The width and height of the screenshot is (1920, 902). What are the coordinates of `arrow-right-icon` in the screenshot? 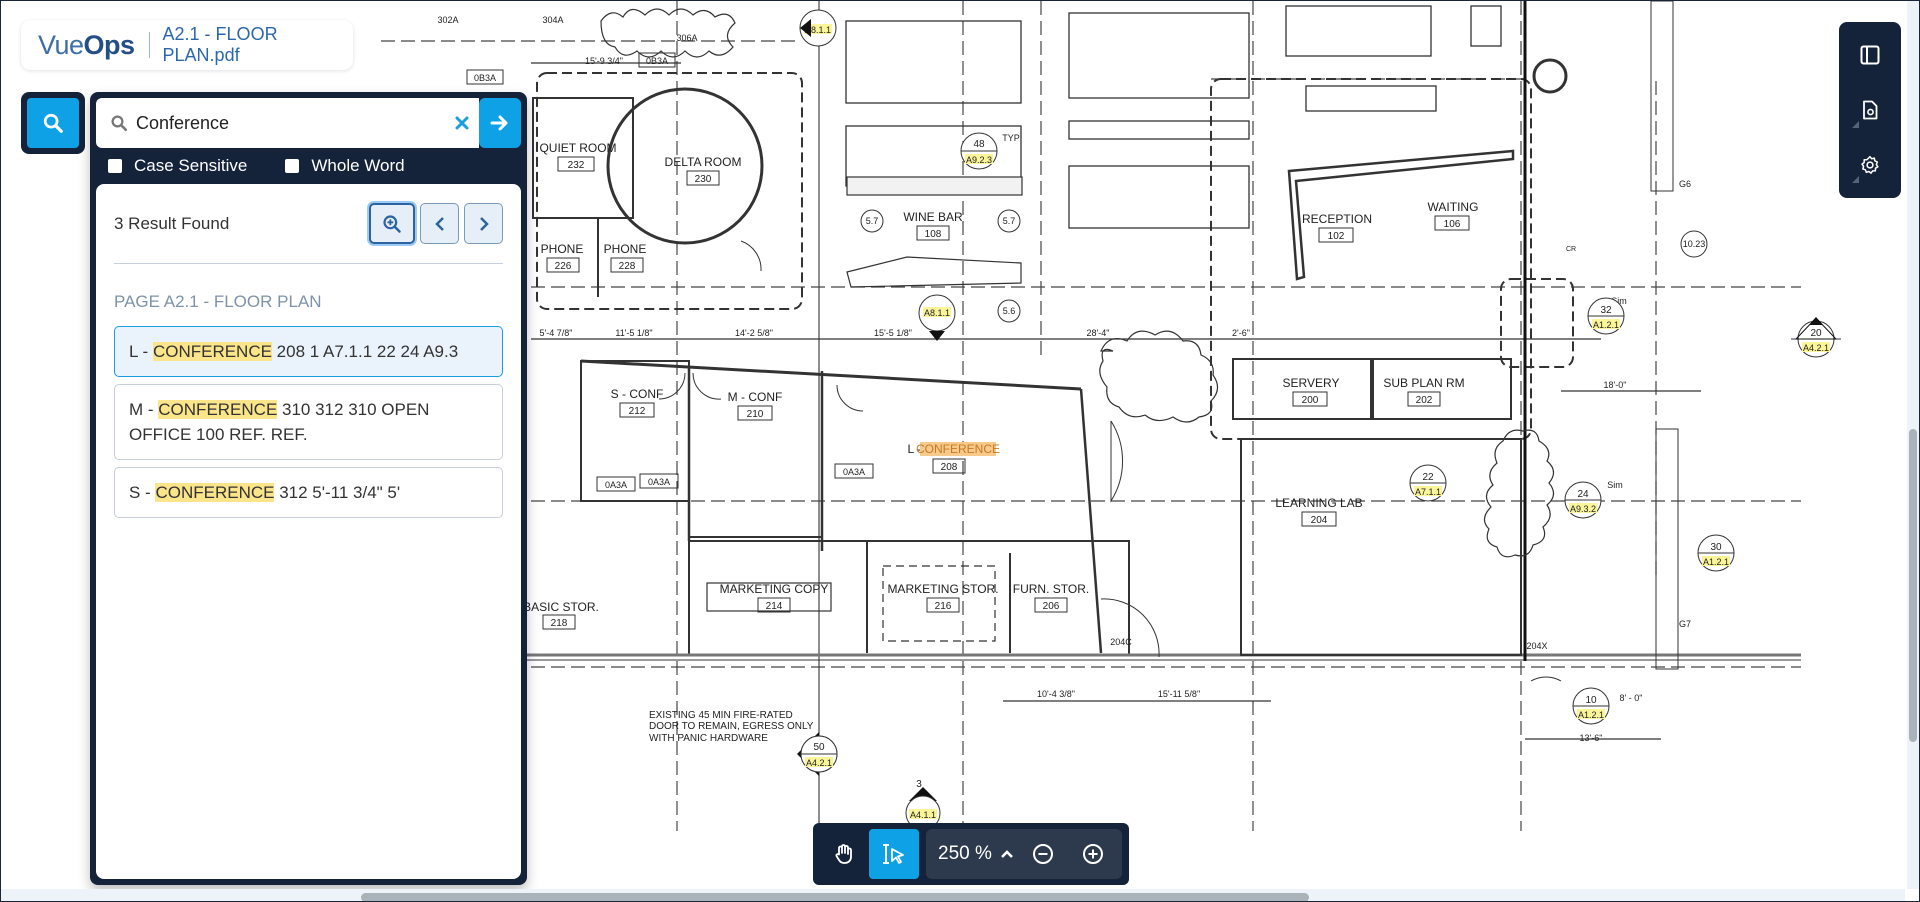 It's located at (499, 123).